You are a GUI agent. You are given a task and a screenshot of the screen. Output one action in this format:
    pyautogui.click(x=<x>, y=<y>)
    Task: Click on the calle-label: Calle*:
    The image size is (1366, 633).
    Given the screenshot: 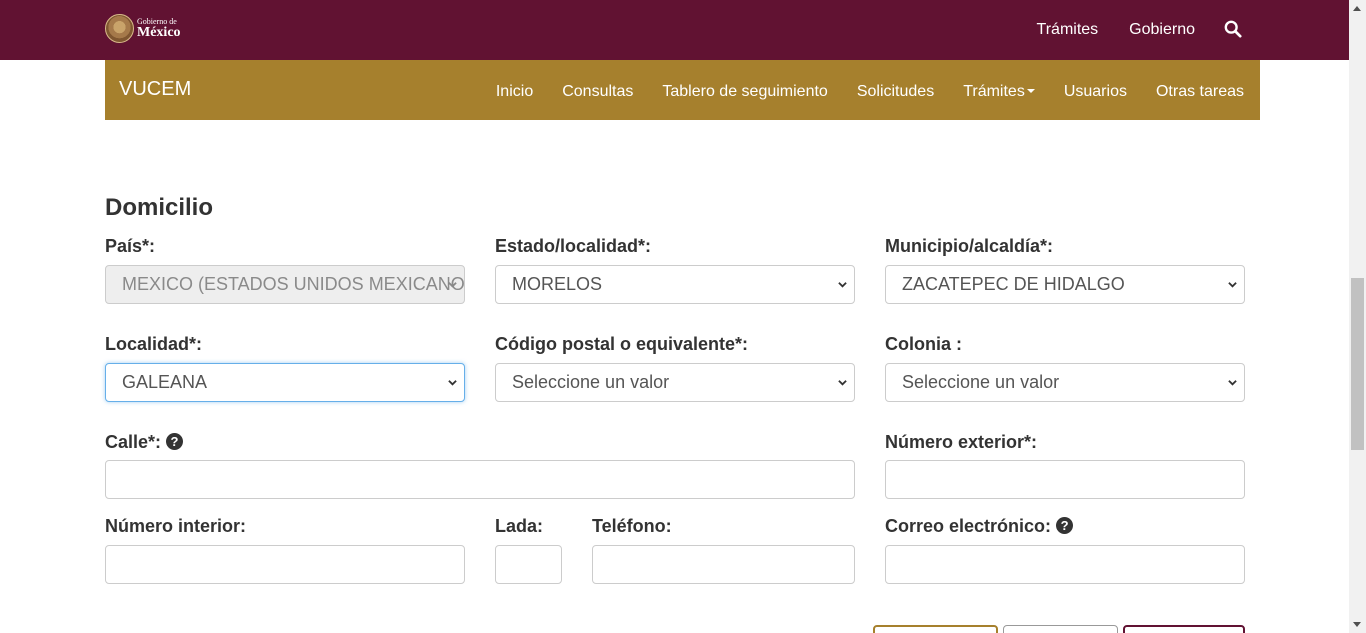 What is the action you would take?
    pyautogui.click(x=133, y=442)
    